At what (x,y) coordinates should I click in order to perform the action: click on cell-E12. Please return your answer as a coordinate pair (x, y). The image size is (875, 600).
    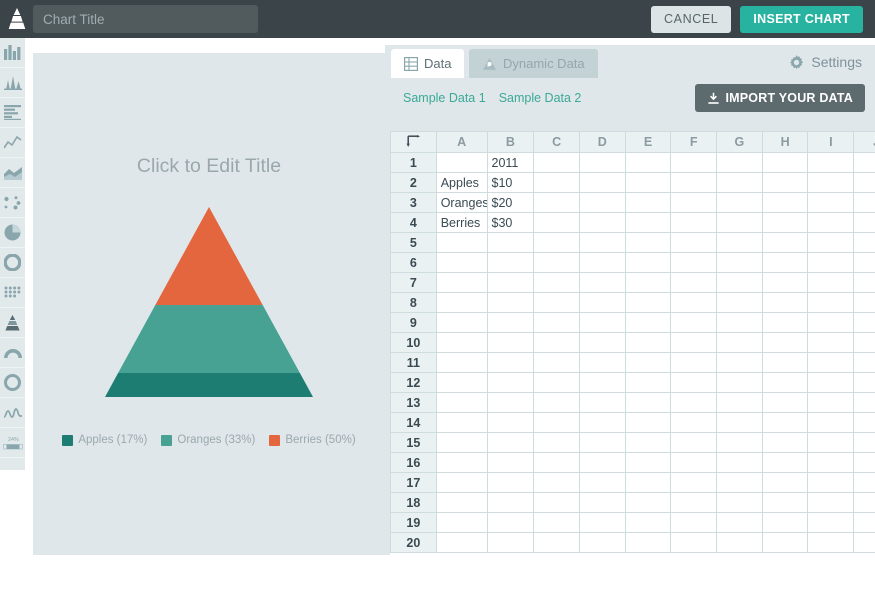
    Looking at the image, I should click on (648, 383).